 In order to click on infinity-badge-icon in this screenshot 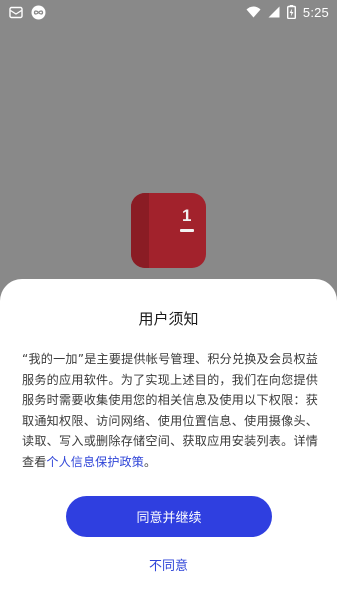, I will do `click(38, 12)`.